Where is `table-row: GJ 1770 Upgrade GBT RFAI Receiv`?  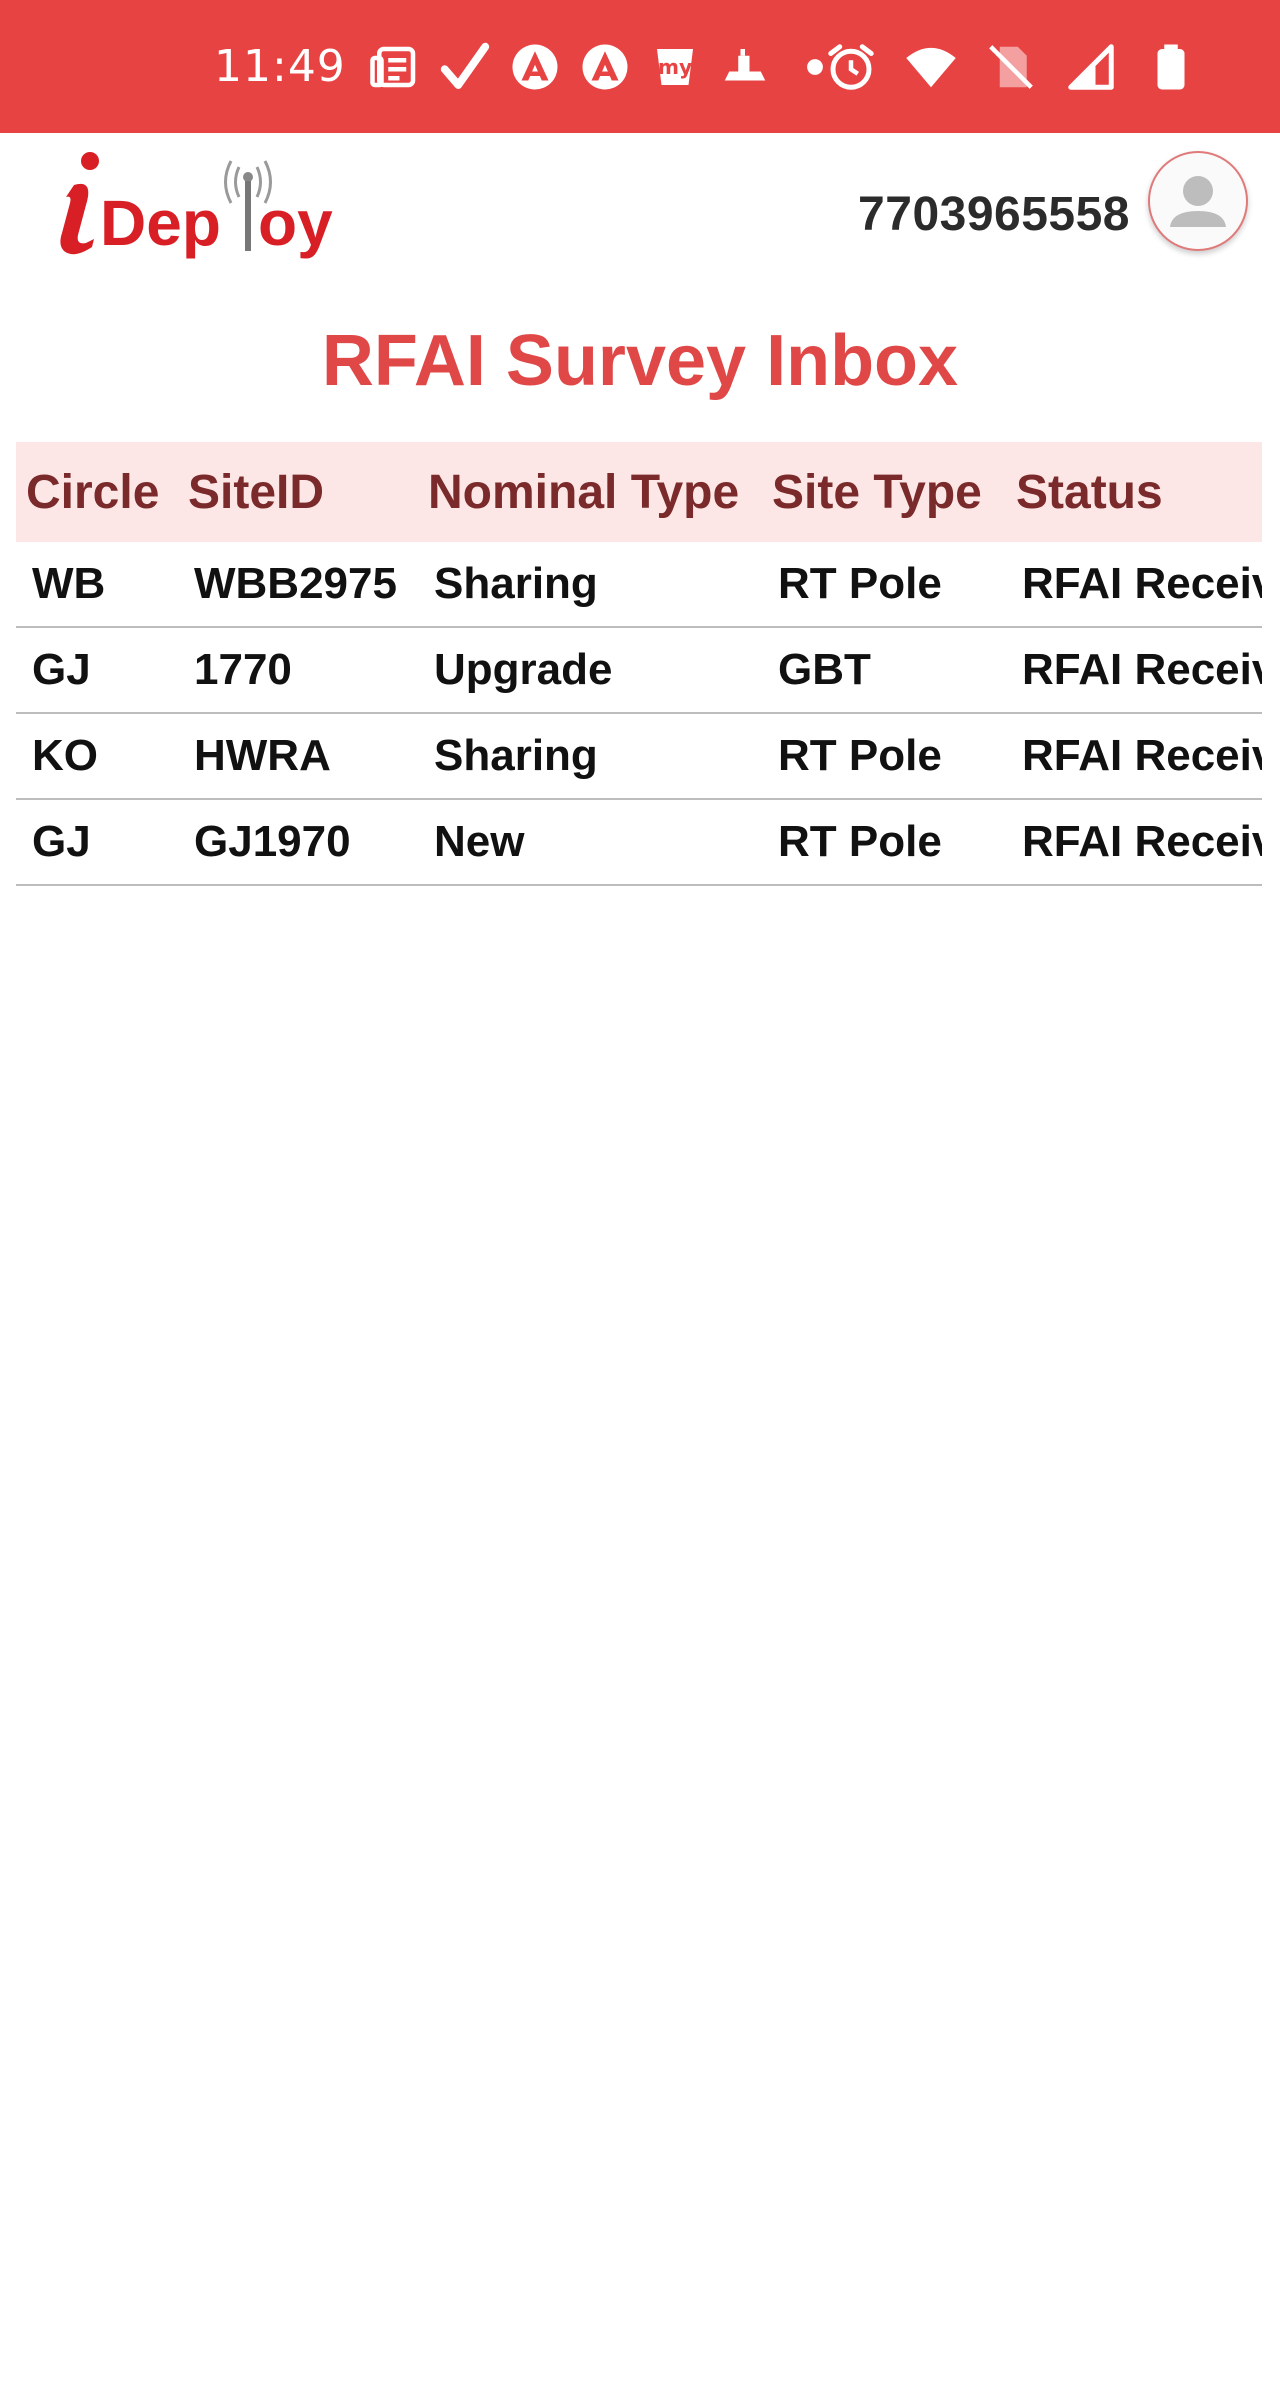 table-row: GJ 1770 Upgrade GBT RFAI Receiv is located at coordinates (639, 670).